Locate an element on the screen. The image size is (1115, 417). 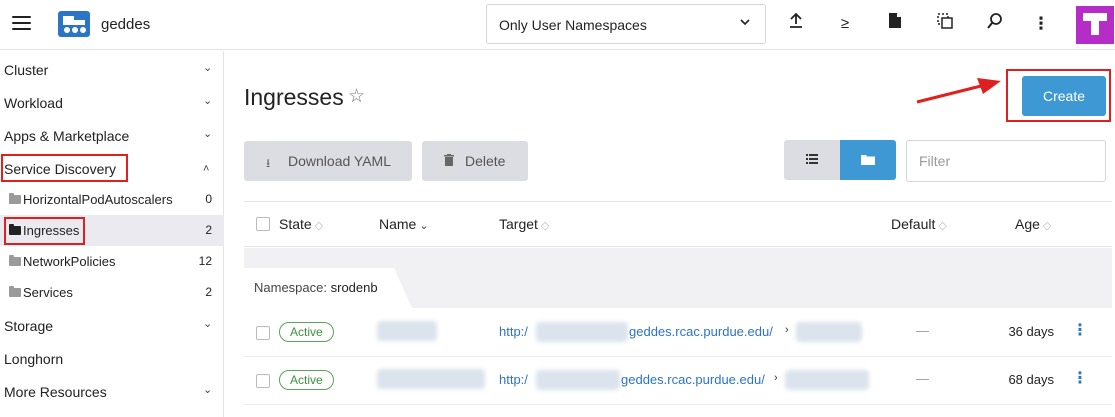
namespace-group-label: Namespace: srodenb is located at coordinates (316, 287).